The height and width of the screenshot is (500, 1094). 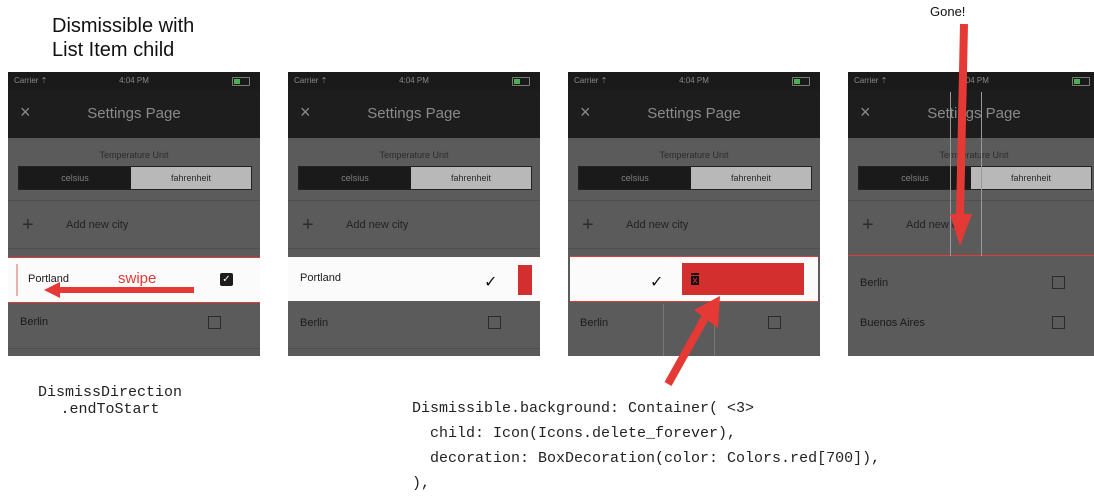 What do you see at coordinates (948, 11) in the screenshot?
I see `gone-label: Gone!` at bounding box center [948, 11].